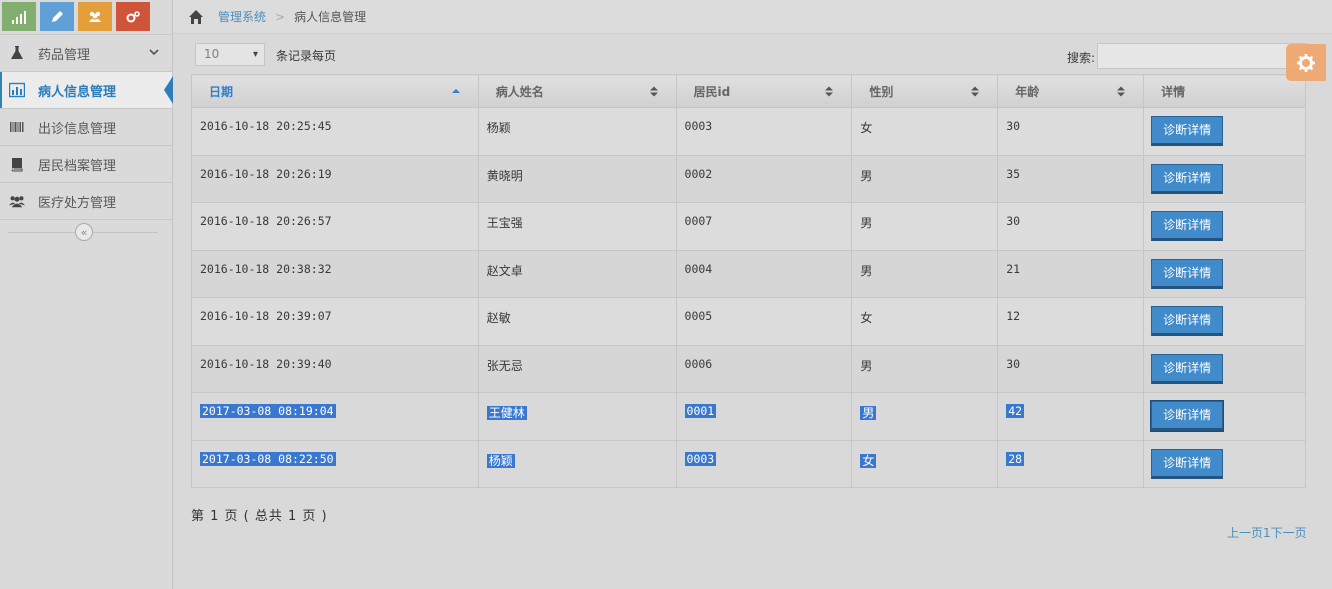  Describe the element at coordinates (577, 321) in the screenshot. I see `cell-name: 赵敏` at that location.